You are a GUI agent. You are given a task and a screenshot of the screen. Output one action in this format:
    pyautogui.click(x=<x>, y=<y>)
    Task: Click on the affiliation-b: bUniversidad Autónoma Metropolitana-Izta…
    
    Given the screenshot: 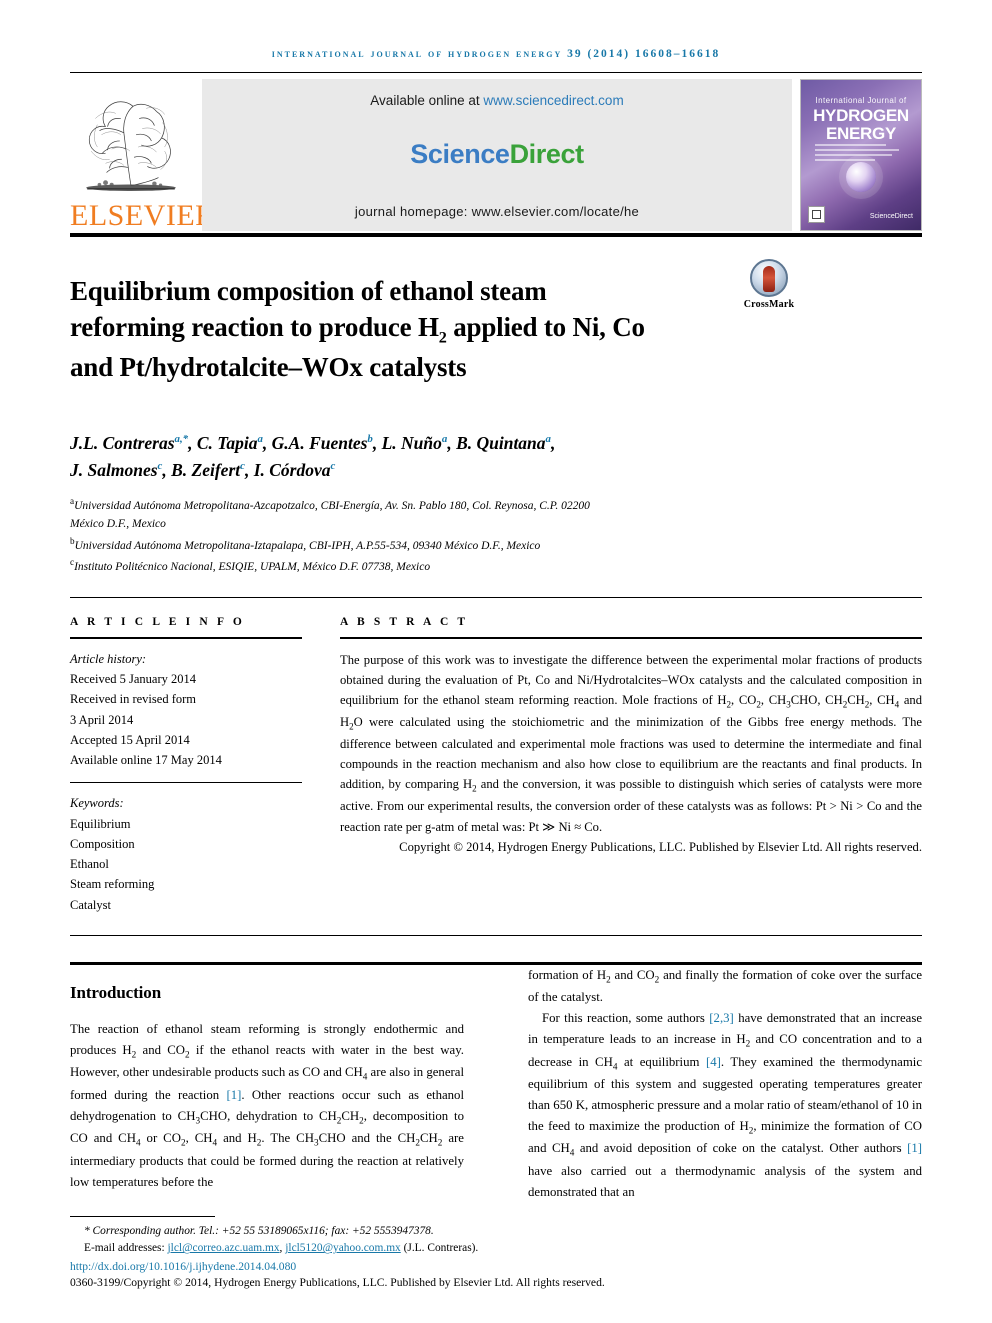 What is the action you would take?
    pyautogui.click(x=496, y=544)
    